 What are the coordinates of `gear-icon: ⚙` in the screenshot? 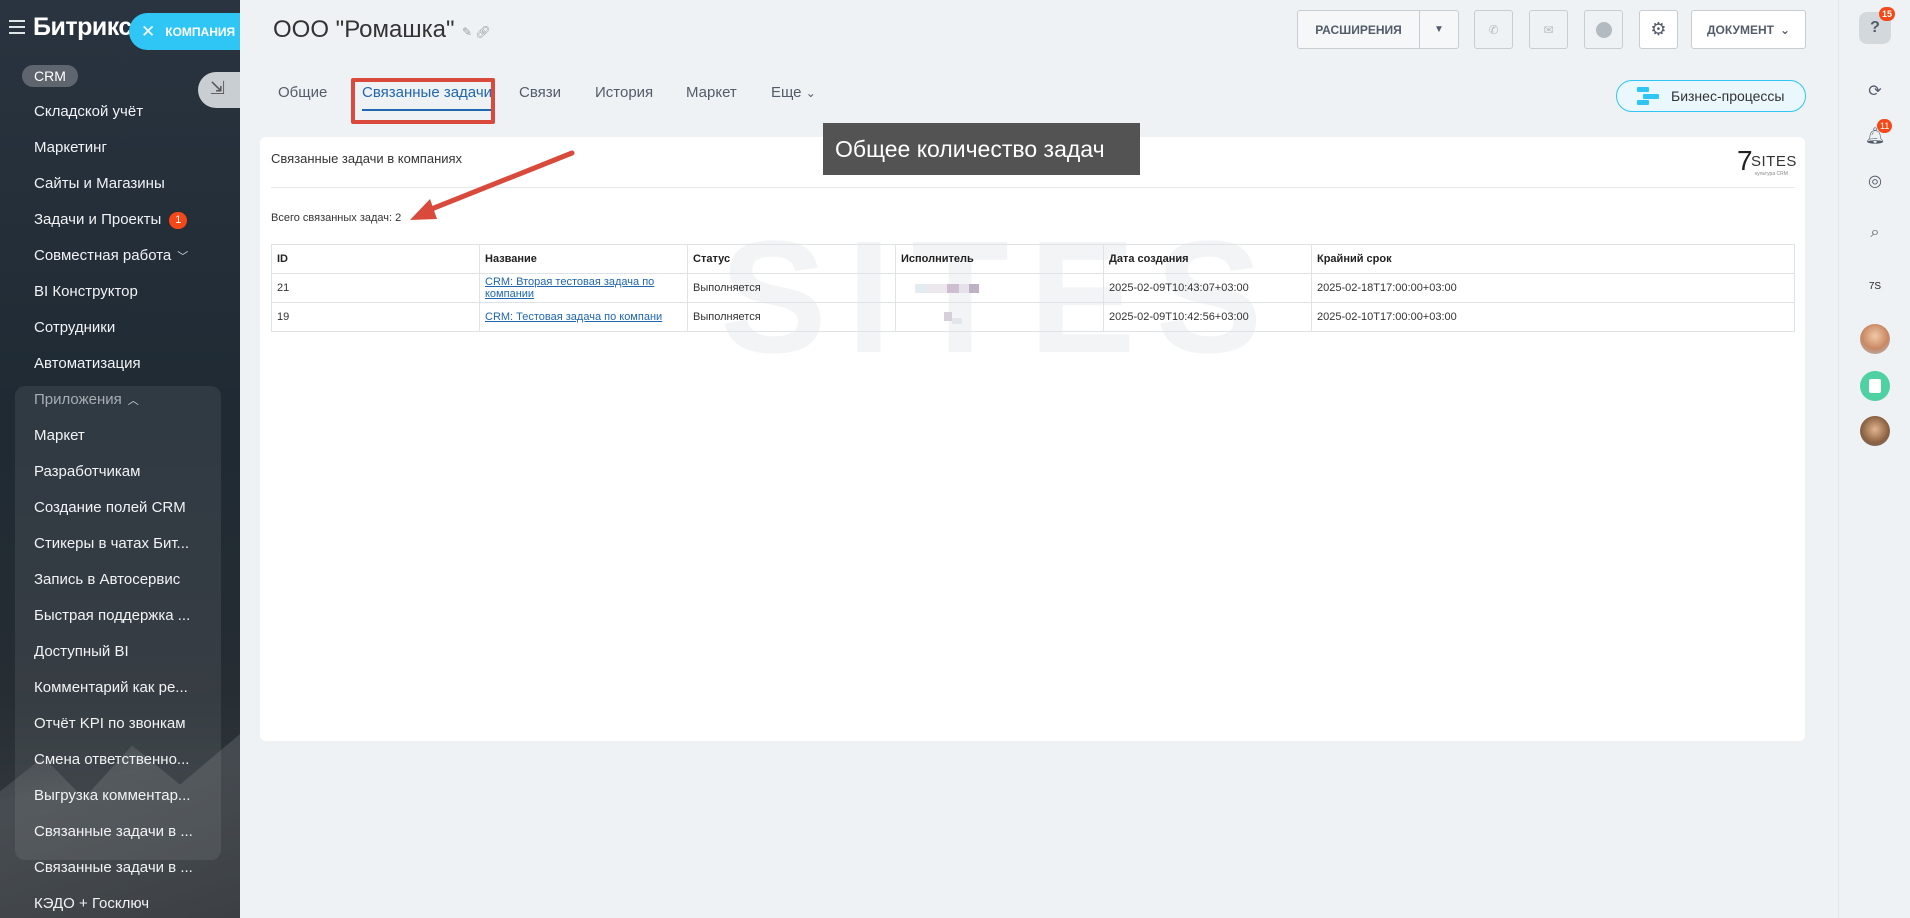 It's located at (1658, 29).